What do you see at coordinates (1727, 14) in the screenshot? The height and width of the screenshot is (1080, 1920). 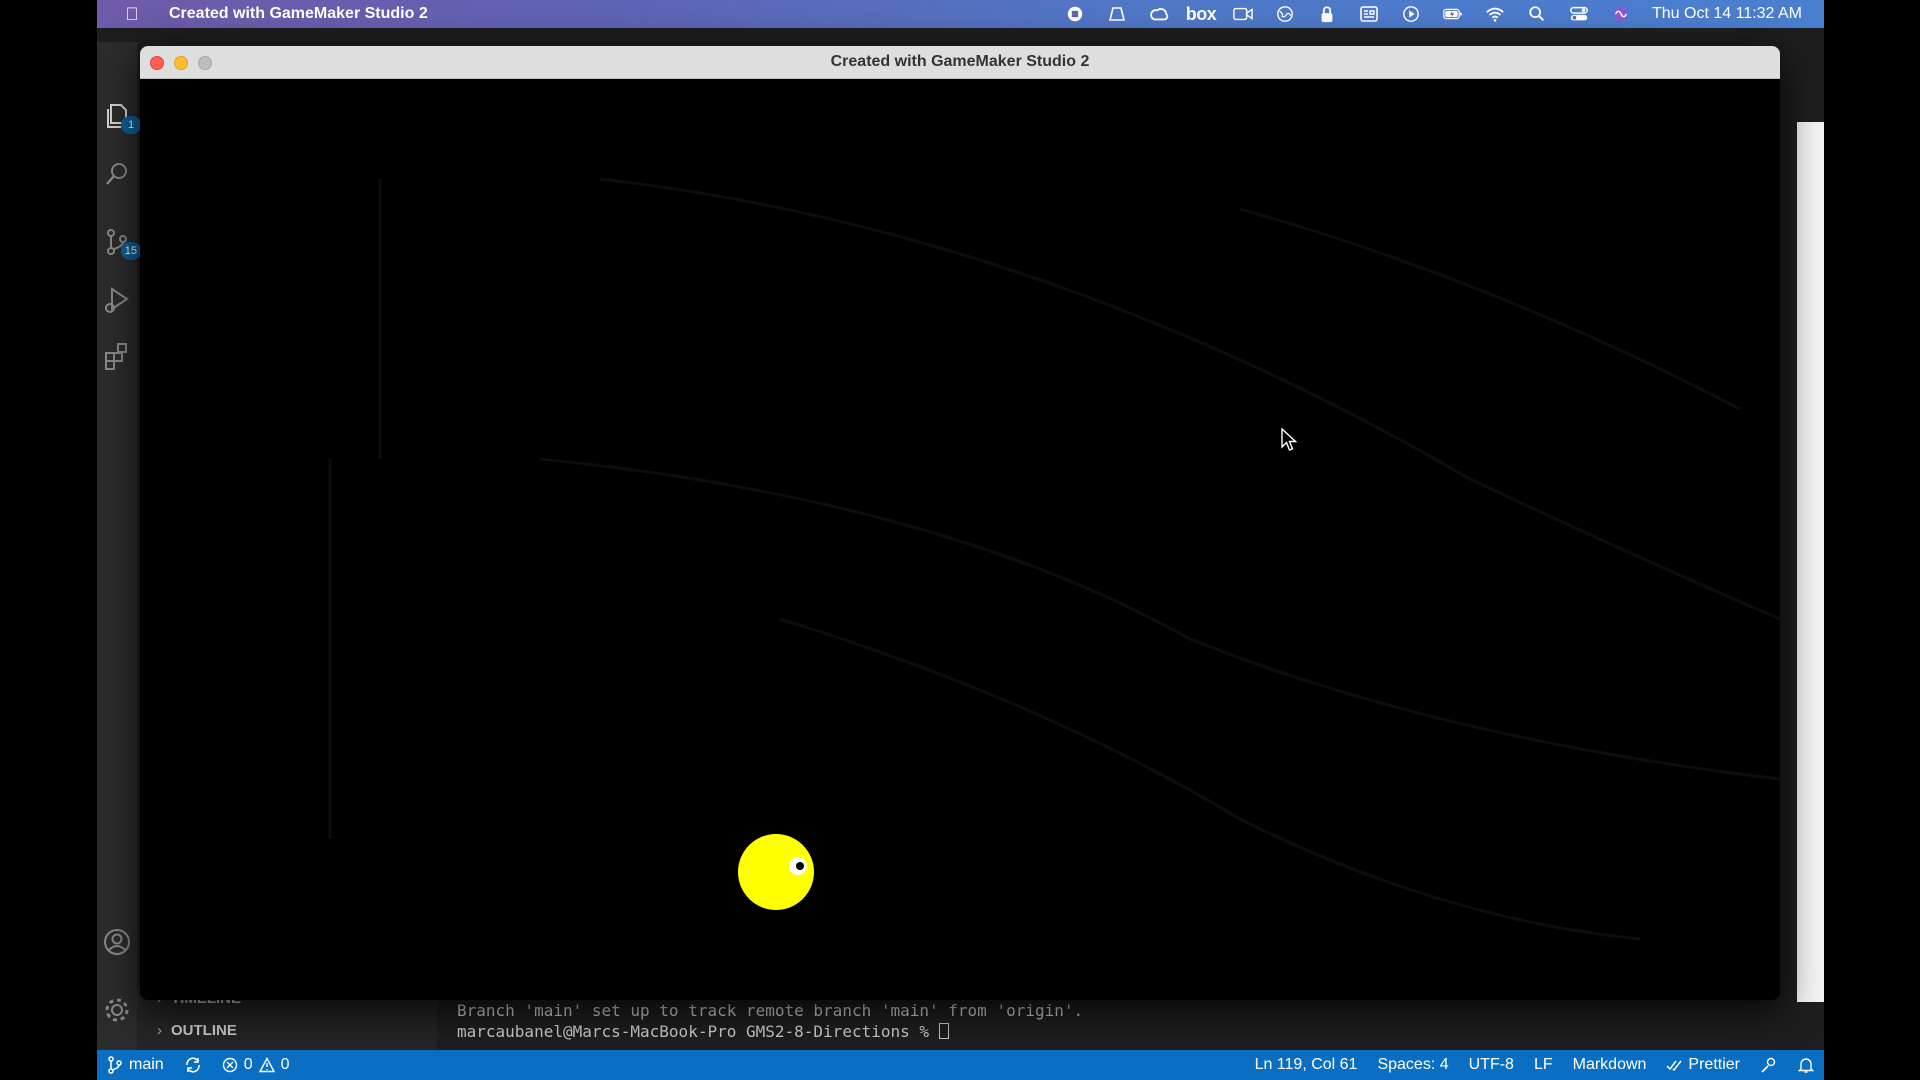 I see `menubar-clock: Thu Oct 14 11:32 AM` at bounding box center [1727, 14].